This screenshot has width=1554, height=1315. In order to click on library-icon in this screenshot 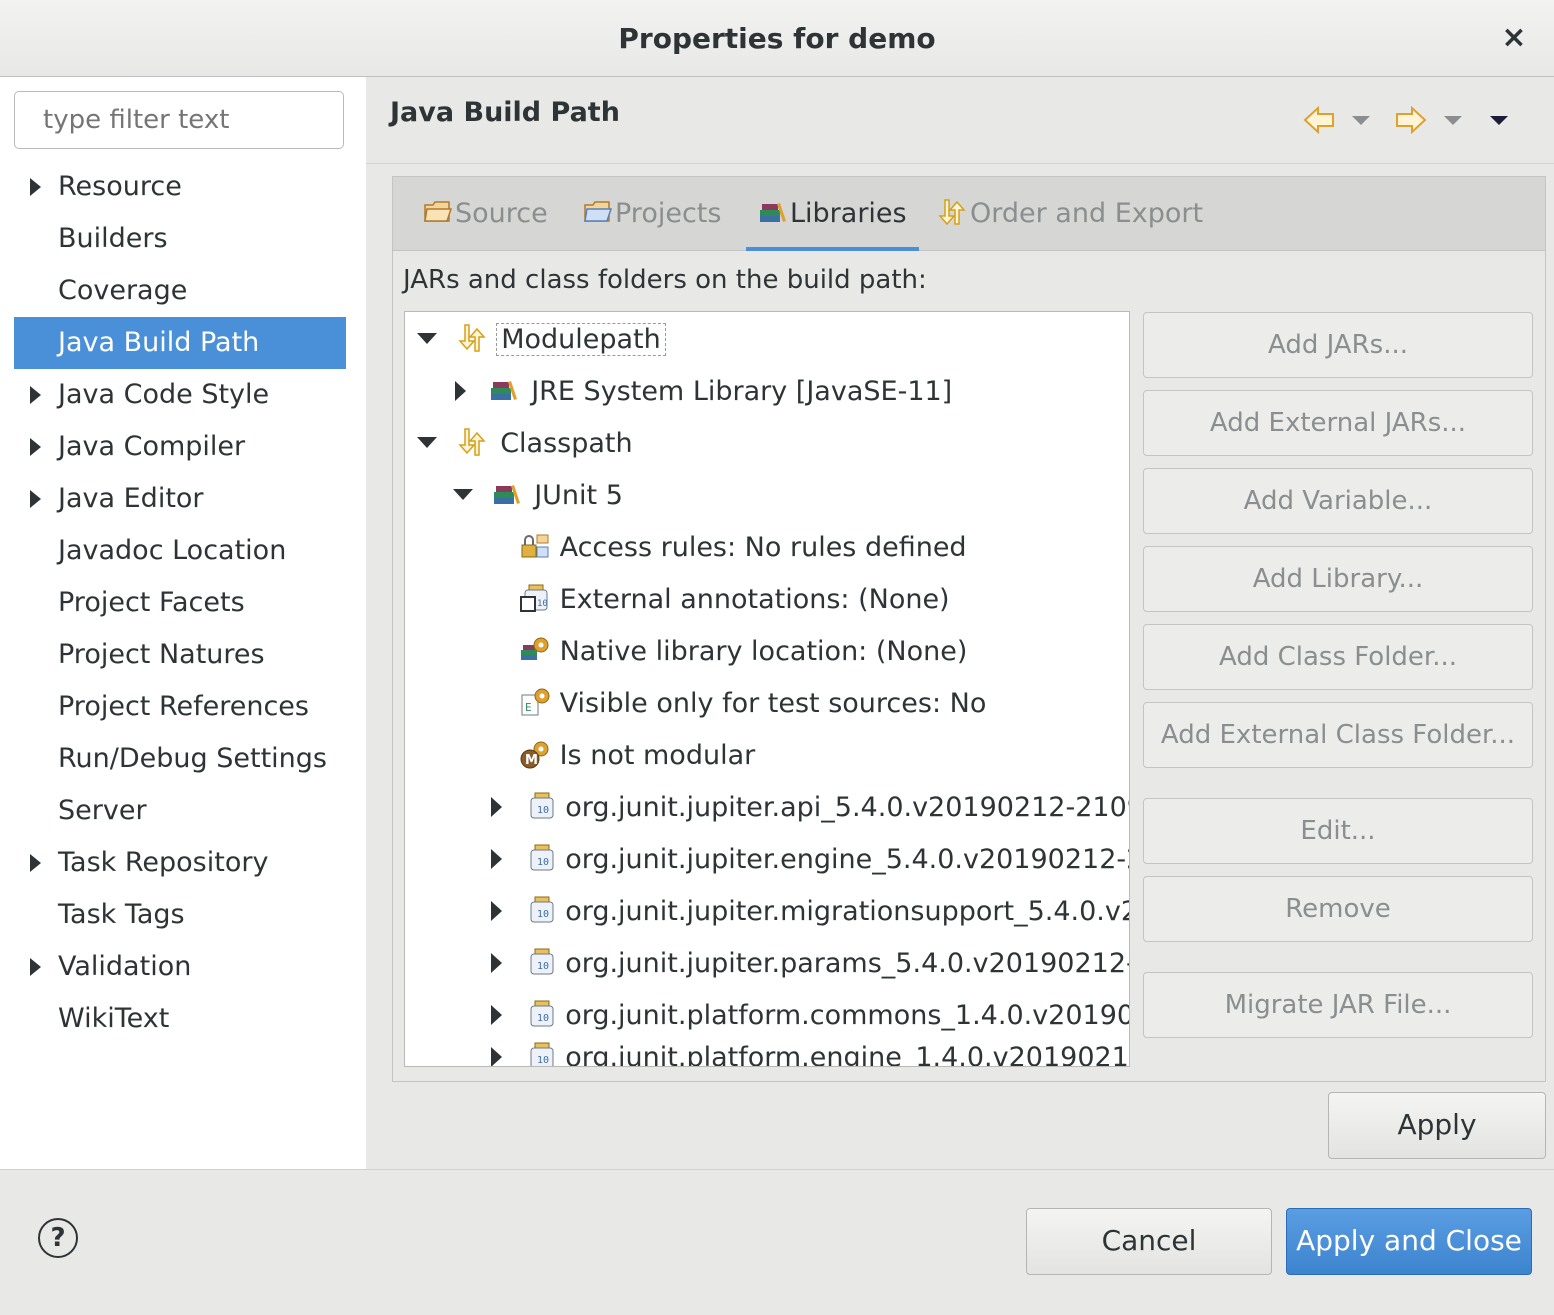, I will do `click(503, 390)`.